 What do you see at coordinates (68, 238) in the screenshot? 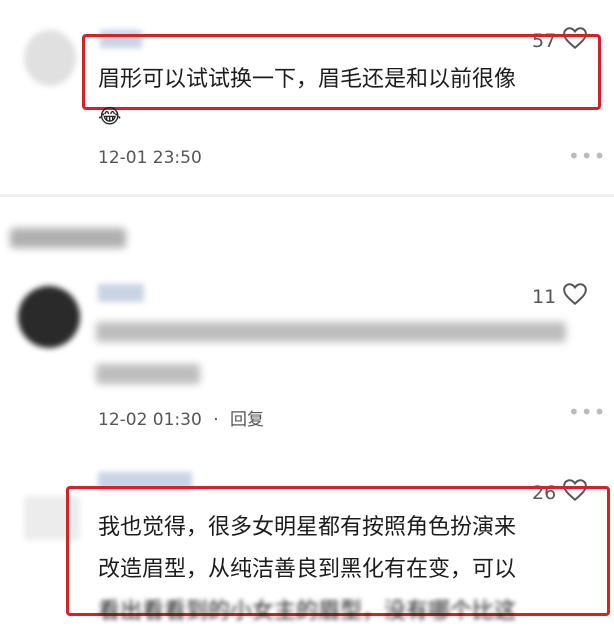
I see `section-header-blurred` at bounding box center [68, 238].